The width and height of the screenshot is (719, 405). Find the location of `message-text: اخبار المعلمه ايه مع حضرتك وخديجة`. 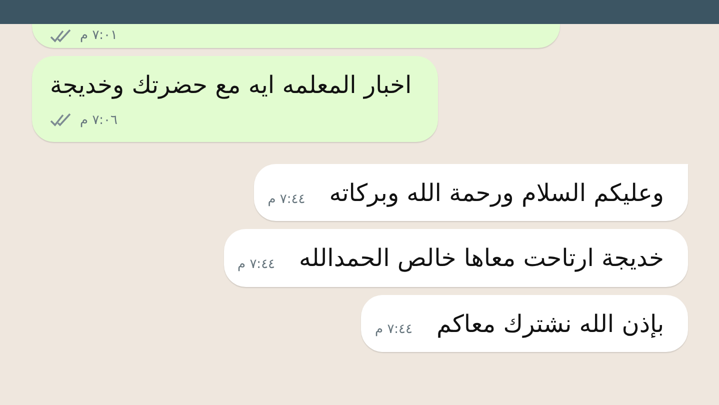

message-text: اخبار المعلمه ايه مع حضرتك وخديجة is located at coordinates (231, 85).